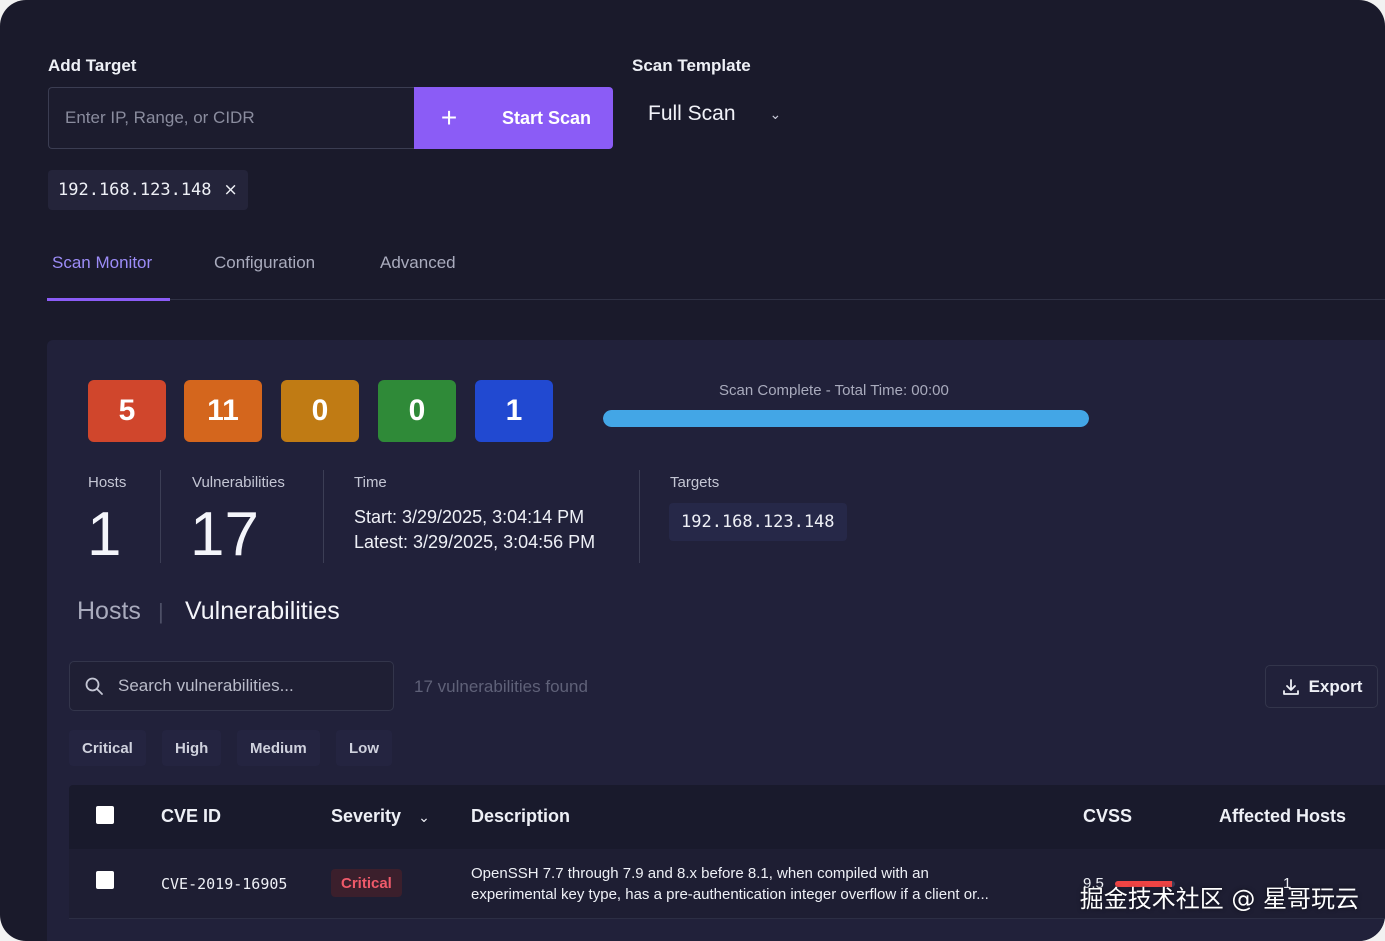 Image resolution: width=1385 pixels, height=941 pixels. Describe the element at coordinates (224, 884) in the screenshot. I see `cve-id: CVE-2019-16905` at that location.